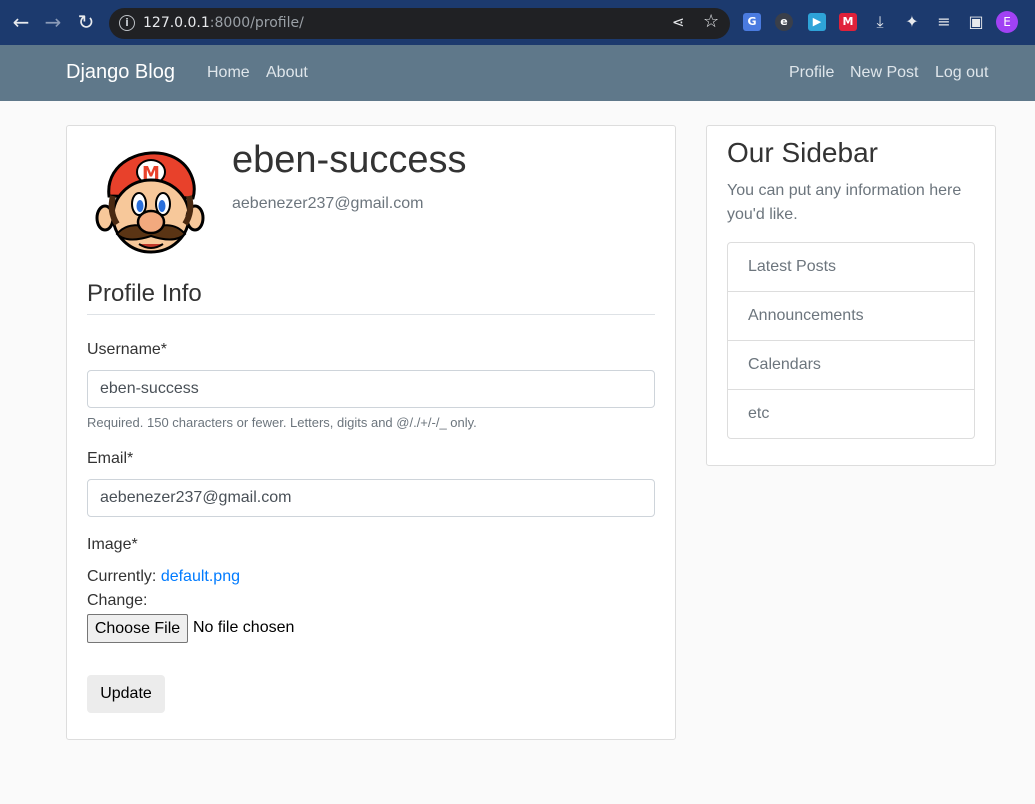 This screenshot has height=804, width=1035. I want to click on screen-capture-extension-icon: ▶, so click(817, 22).